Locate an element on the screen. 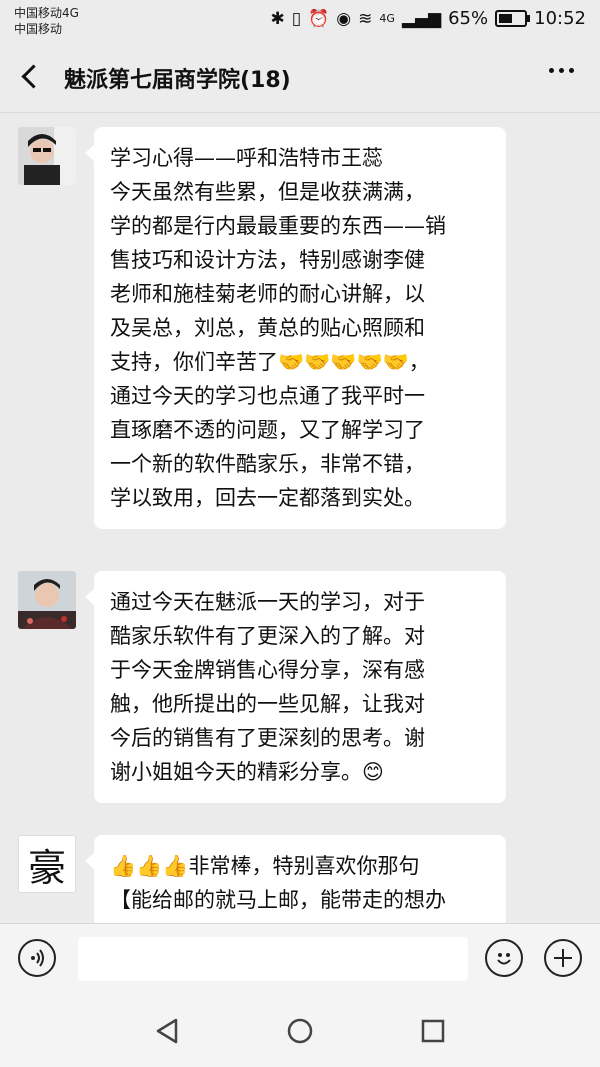 This screenshot has height=1067, width=600. avatar-text: 豪 is located at coordinates (46, 867).